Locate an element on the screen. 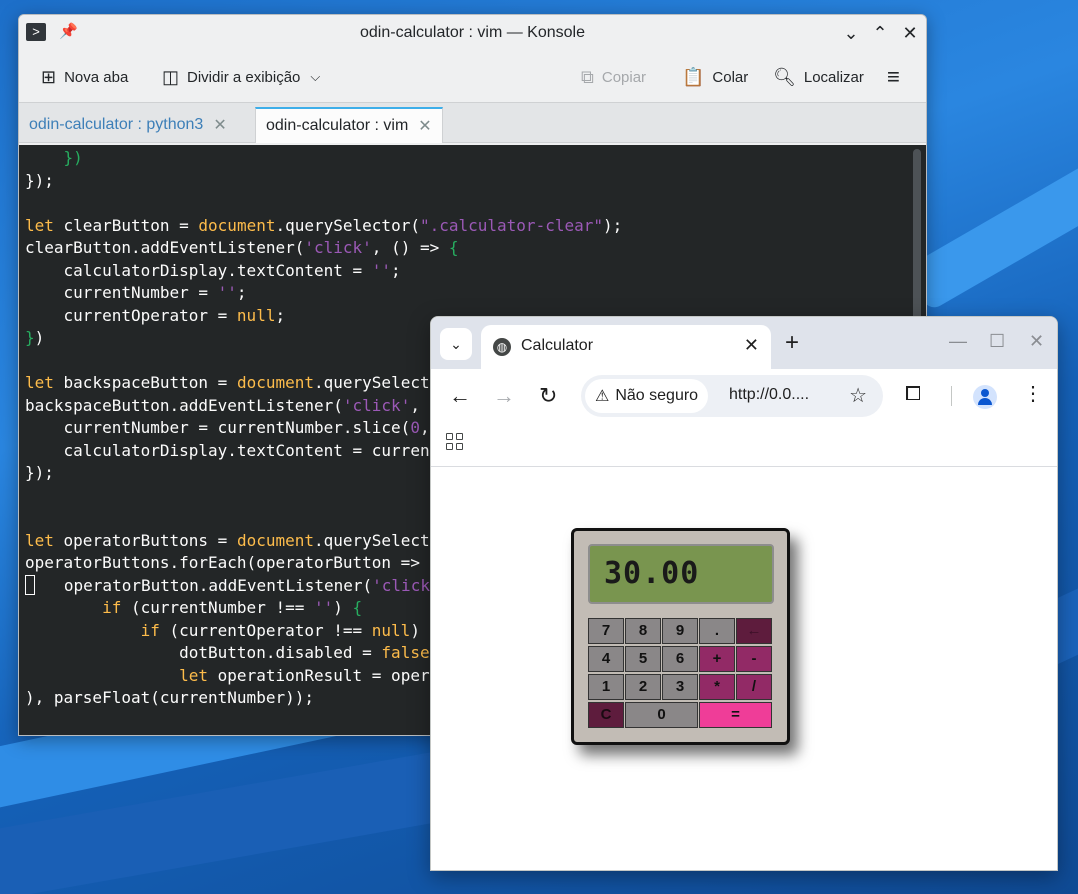 The height and width of the screenshot is (894, 1078). find-button: 🔍︎ Localizar is located at coordinates (818, 77).